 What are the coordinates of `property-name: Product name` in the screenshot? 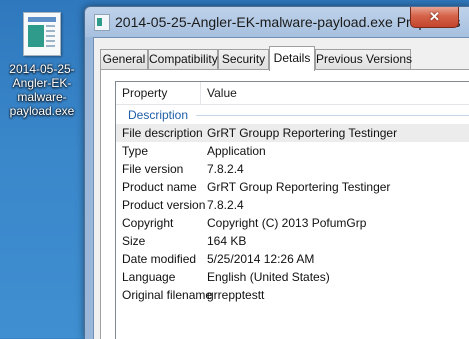 It's located at (159, 187).